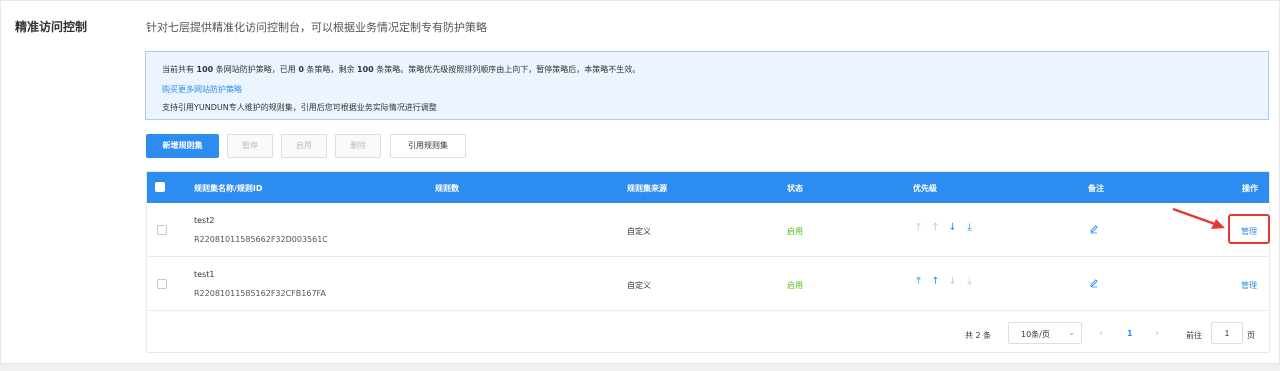 The width and height of the screenshot is (1280, 371). What do you see at coordinates (978, 335) in the screenshot?
I see `total-count-label: 共 2 条` at bounding box center [978, 335].